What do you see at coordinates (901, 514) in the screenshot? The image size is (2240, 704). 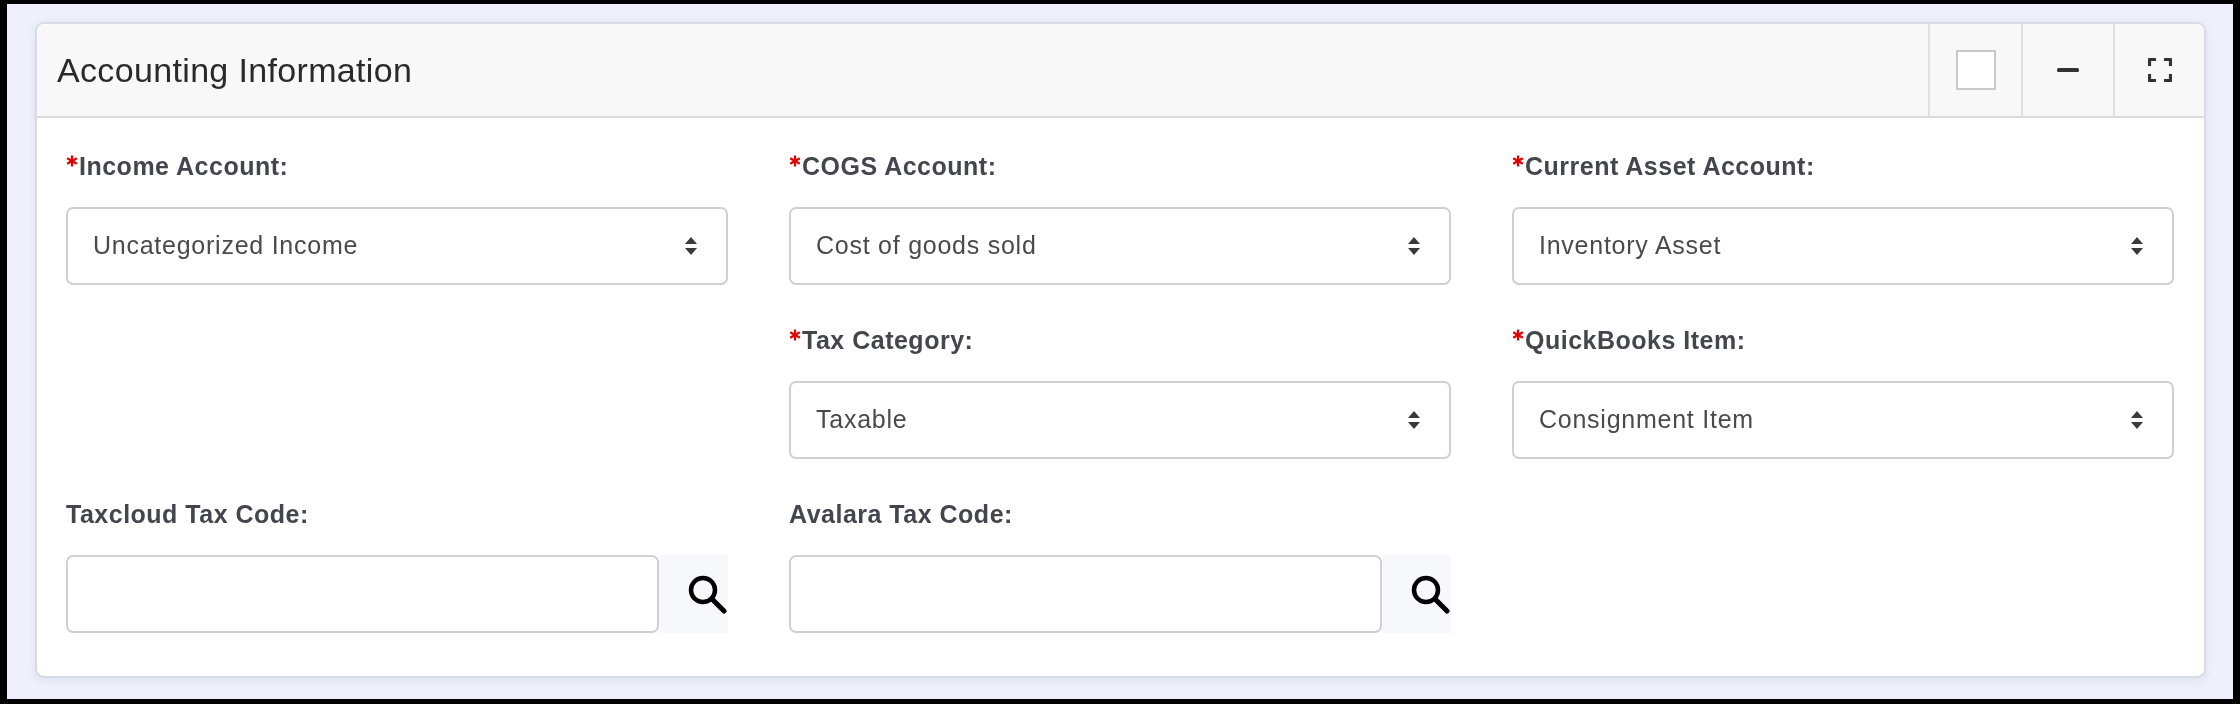 I see `field-label: Avalara Tax Code:` at bounding box center [901, 514].